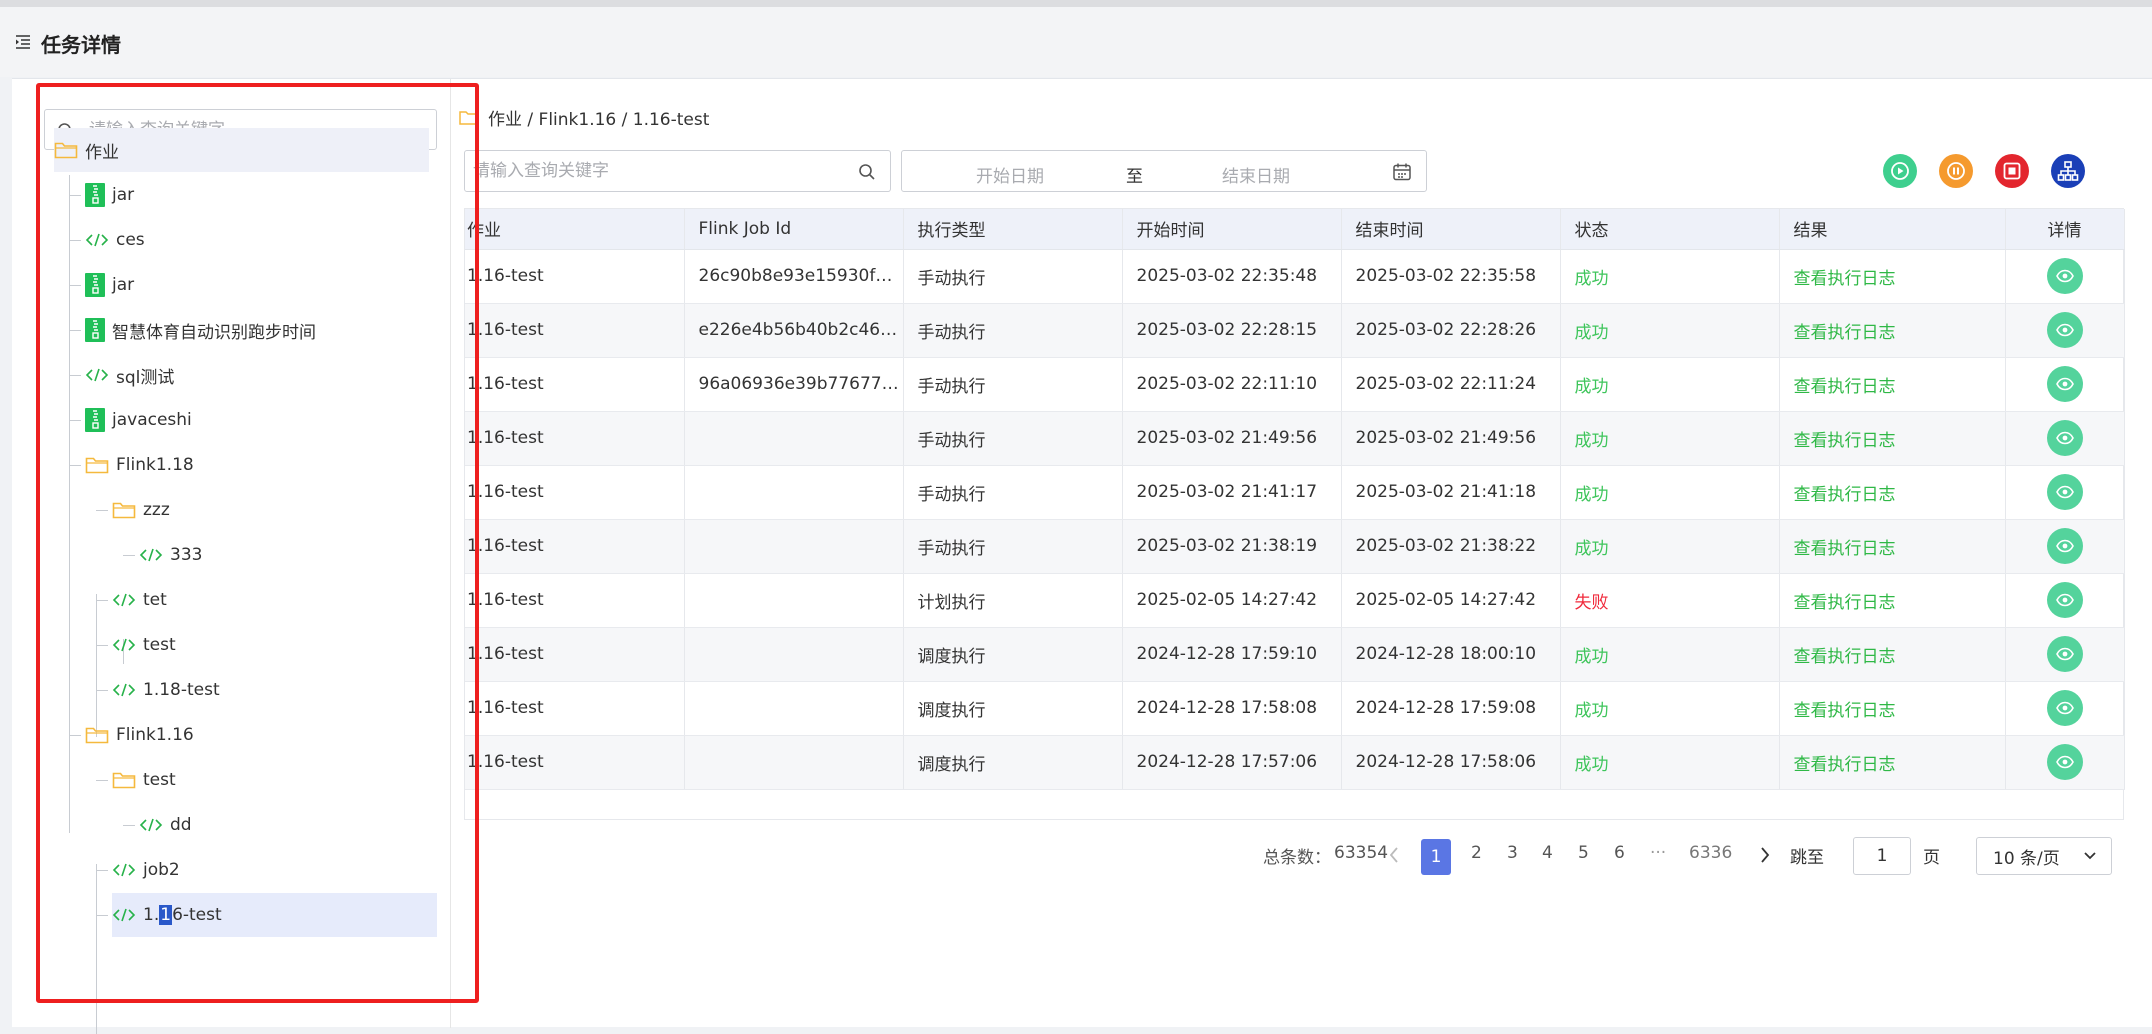  I want to click on end-date-input: 结束日期, so click(1256, 174).